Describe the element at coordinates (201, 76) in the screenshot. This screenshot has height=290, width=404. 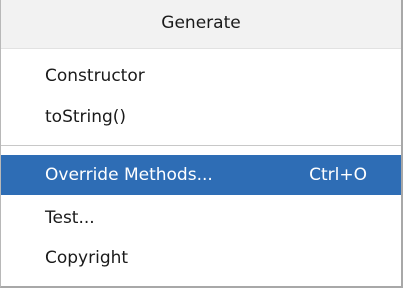
I see `menu-item-constructor: Constructor` at that location.